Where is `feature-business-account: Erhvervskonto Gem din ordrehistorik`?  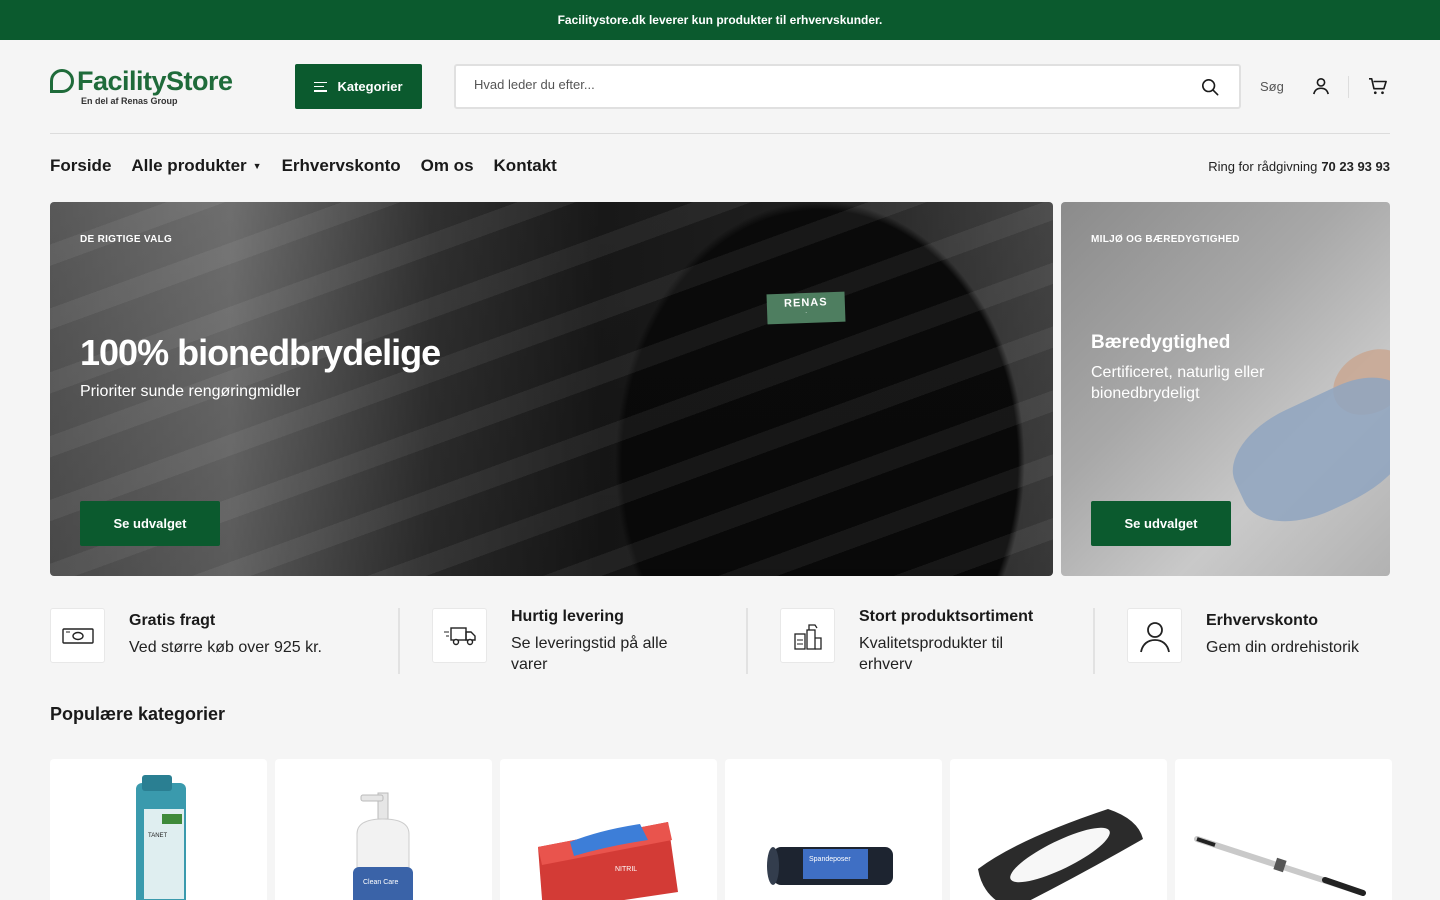 feature-business-account: Erhvervskonto Gem din ordrehistorik is located at coordinates (1258, 641).